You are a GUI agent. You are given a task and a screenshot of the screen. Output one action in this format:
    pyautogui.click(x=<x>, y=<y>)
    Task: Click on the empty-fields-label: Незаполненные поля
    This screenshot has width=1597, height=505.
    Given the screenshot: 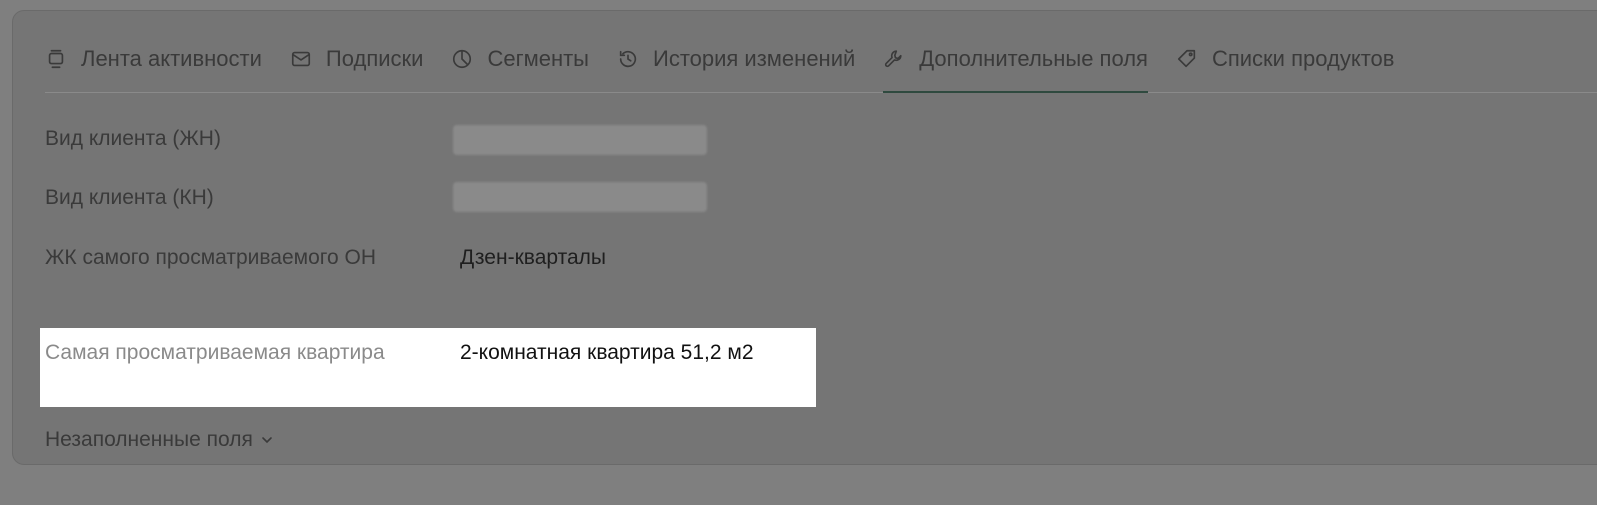 What is the action you would take?
    pyautogui.click(x=149, y=439)
    